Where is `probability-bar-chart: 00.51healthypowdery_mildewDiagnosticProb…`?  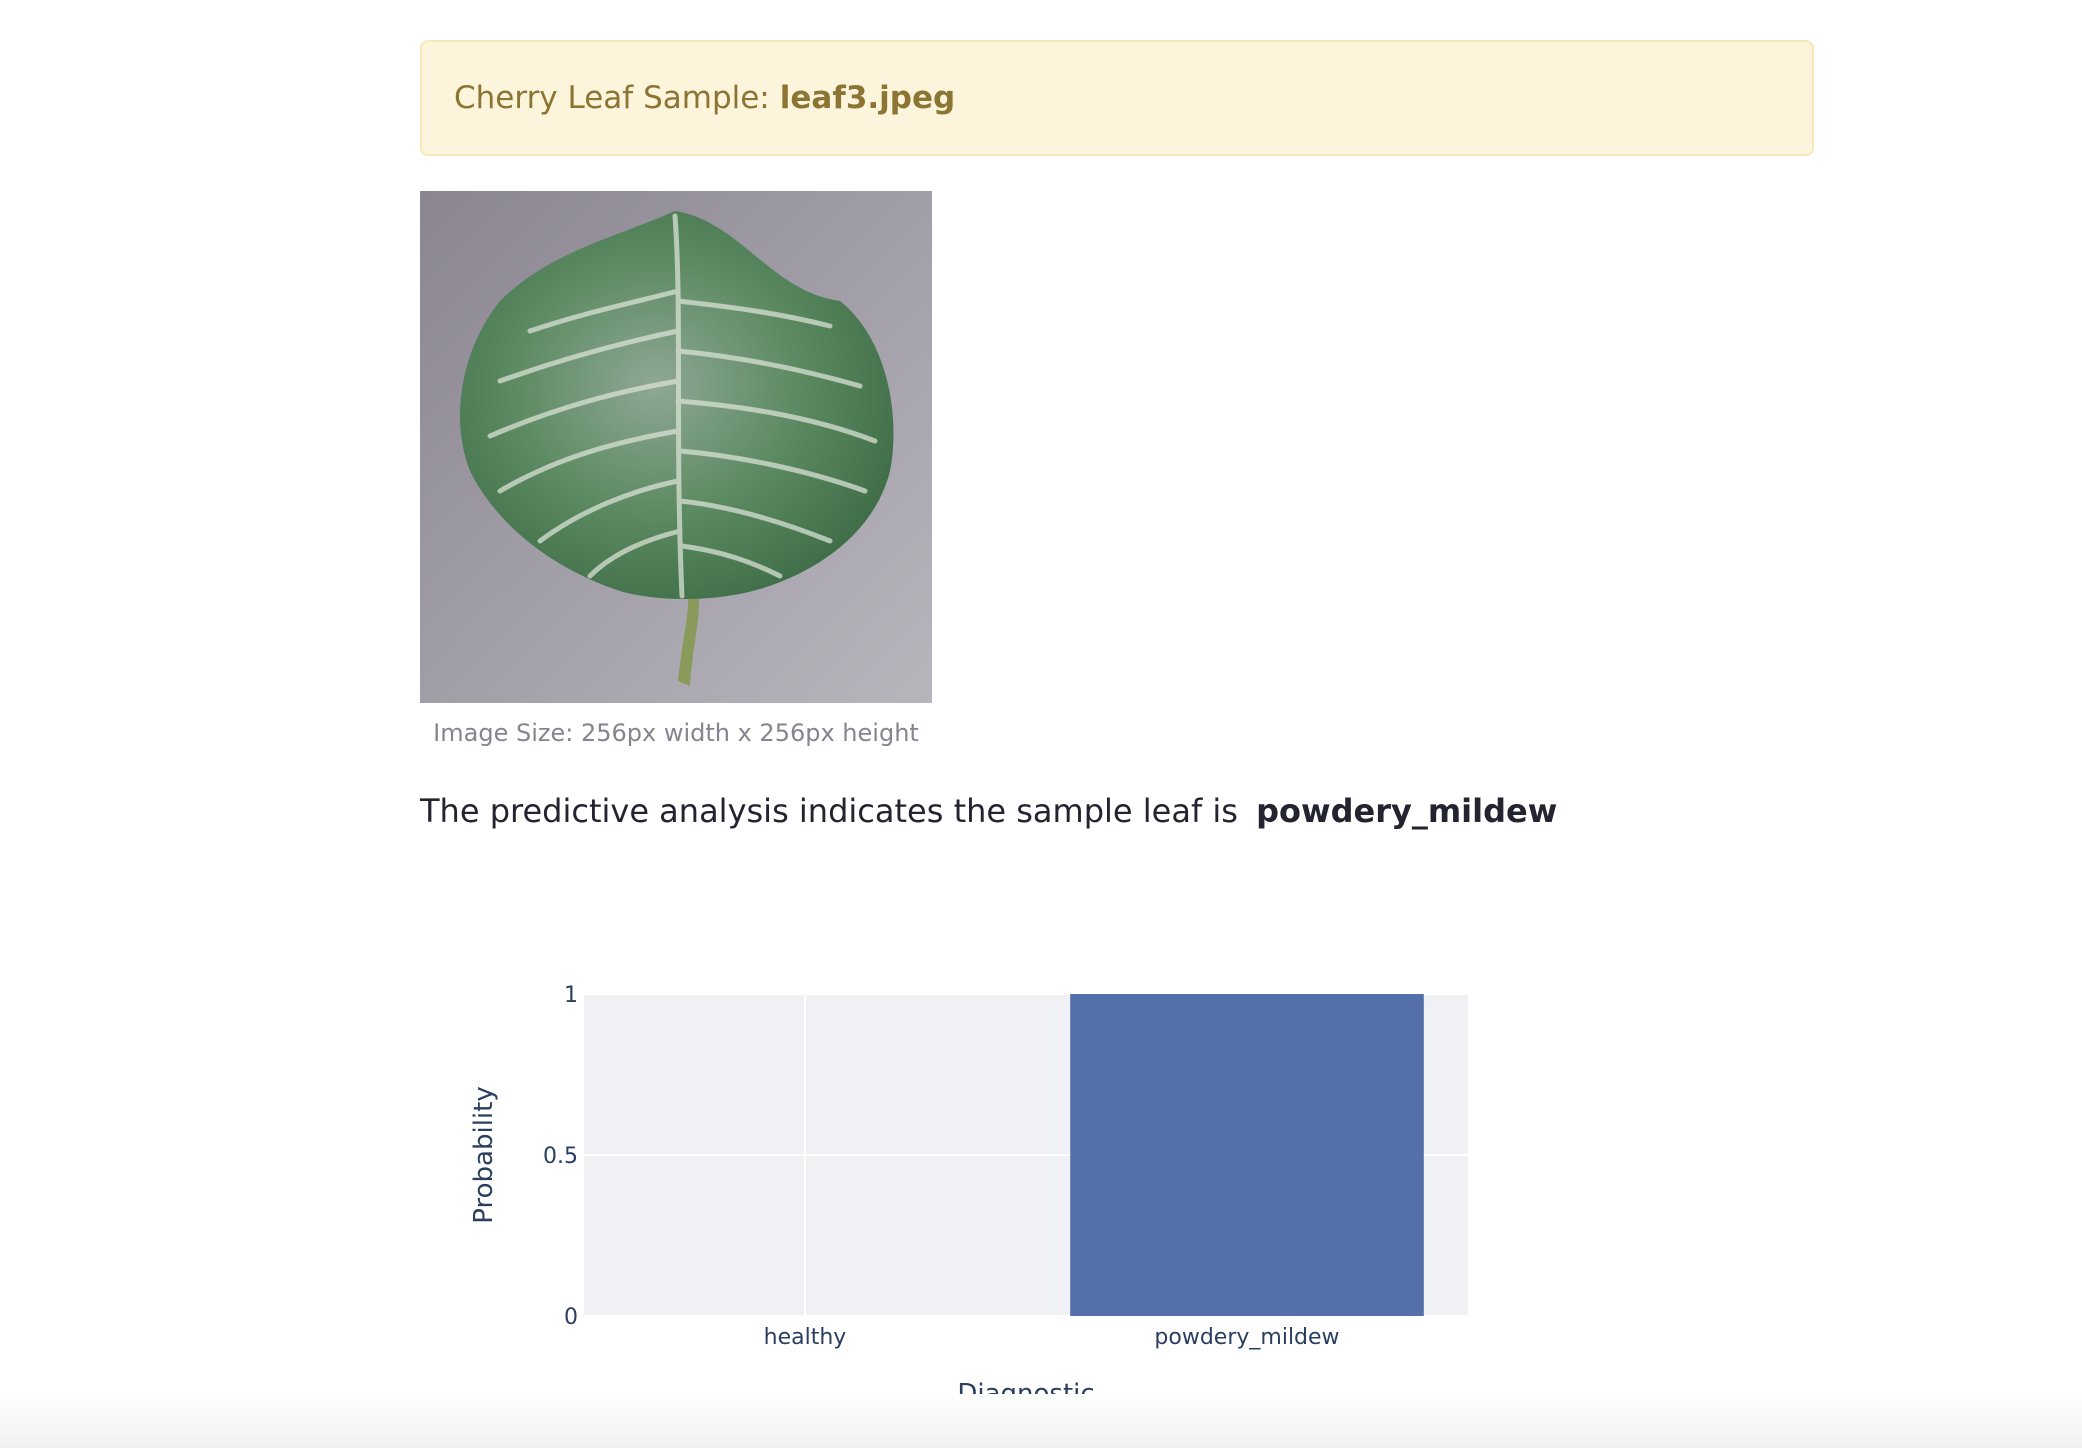 probability-bar-chart: 00.51healthypowdery_mildewDiagnosticProb… is located at coordinates (968, 1196).